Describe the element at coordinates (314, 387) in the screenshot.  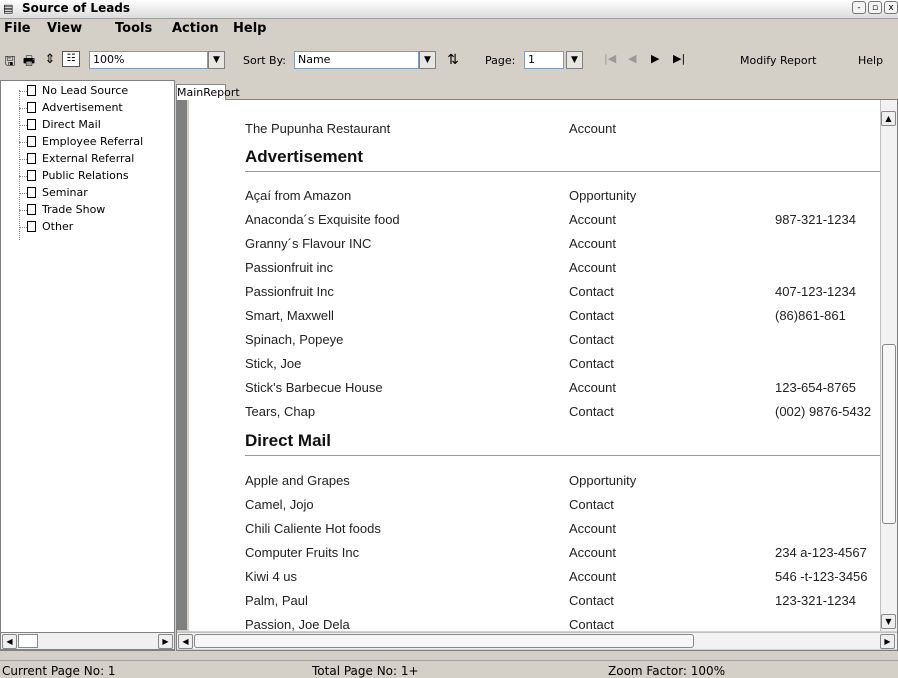
I see `row-name: Stick's Barbecue House` at that location.